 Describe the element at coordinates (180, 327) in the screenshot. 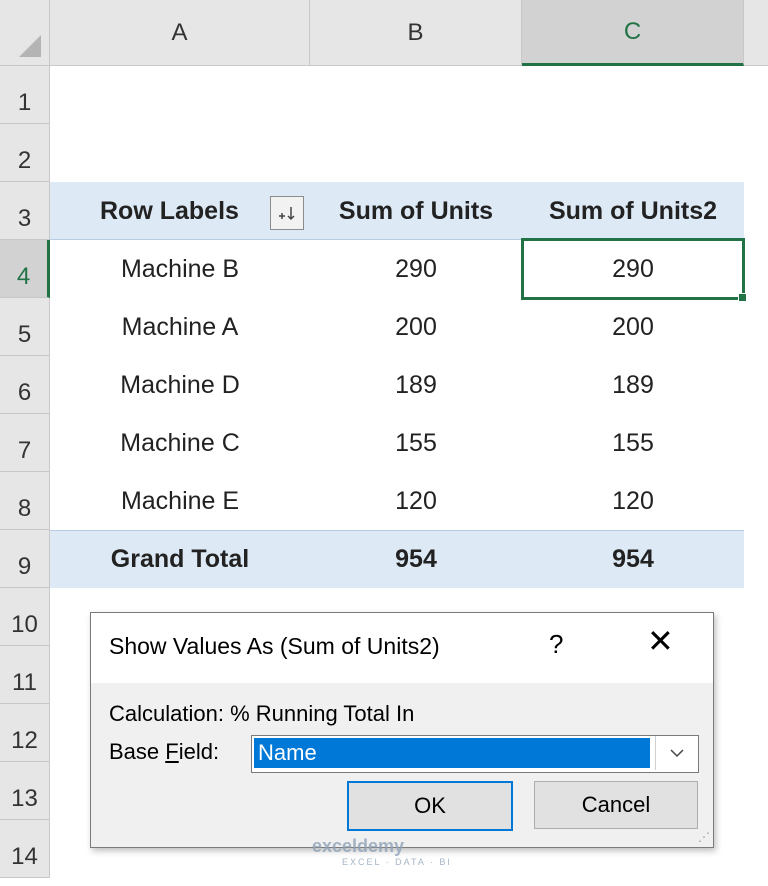

I see `pivot-row-label: Machine A` at that location.